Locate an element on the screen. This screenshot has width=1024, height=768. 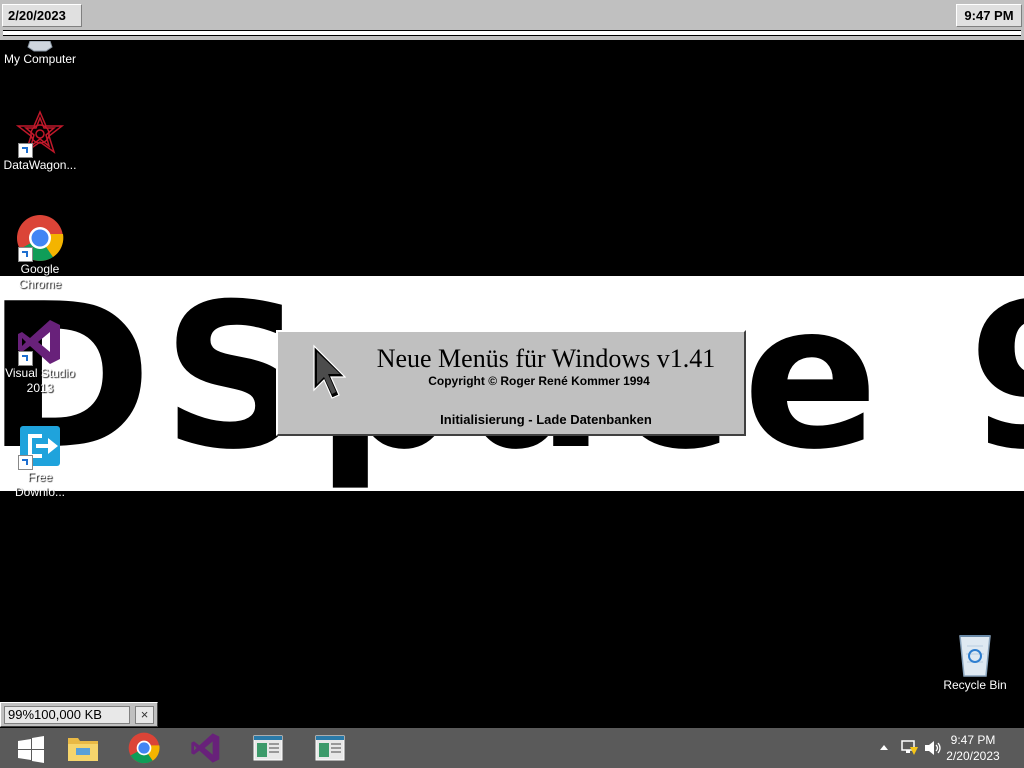
desktop-icon-label: Google Chrome is located at coordinates (40, 276).